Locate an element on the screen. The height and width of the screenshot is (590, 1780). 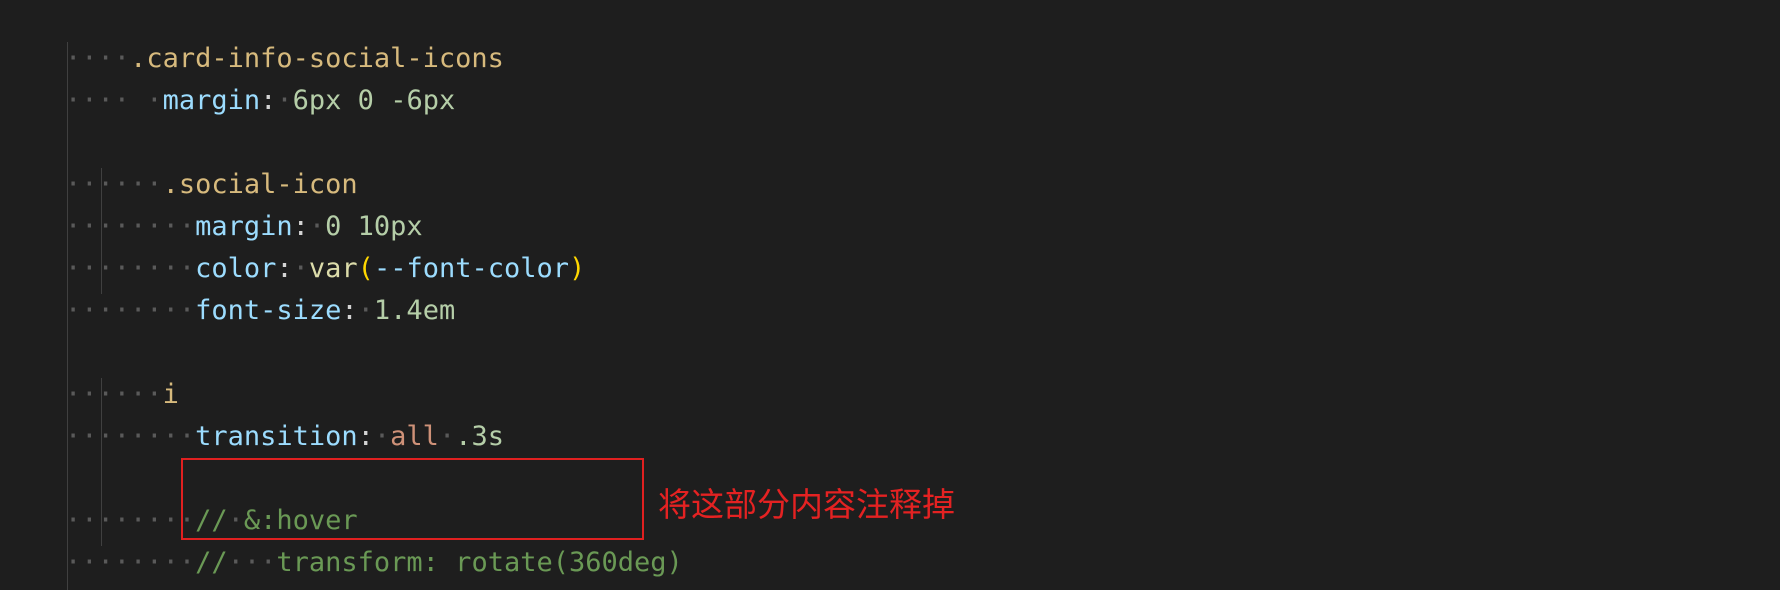
code-line: ······i is located at coordinates (89, 371).